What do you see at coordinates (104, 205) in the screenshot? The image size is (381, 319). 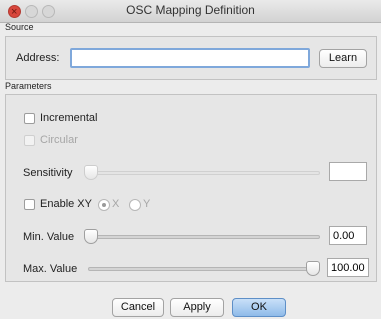 I see `axis-x-radio` at bounding box center [104, 205].